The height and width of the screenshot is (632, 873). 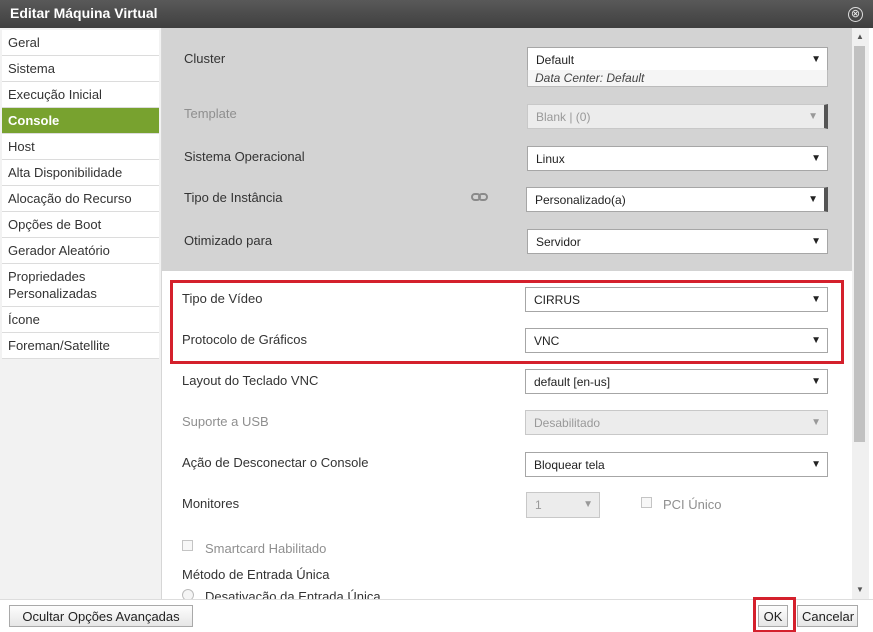 What do you see at coordinates (676, 422) in the screenshot?
I see `usb-support-select: Desabilitado ▼` at bounding box center [676, 422].